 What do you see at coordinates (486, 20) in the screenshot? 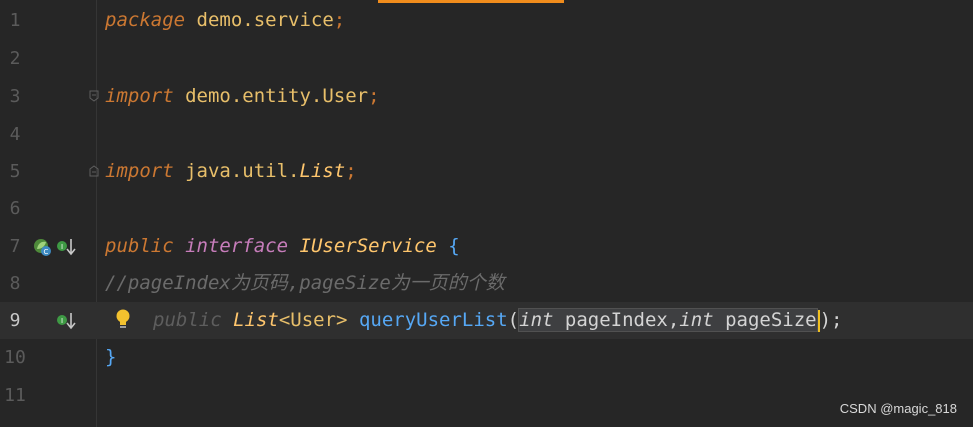
I see `code-line-1: 1 package demo.service;` at bounding box center [486, 20].